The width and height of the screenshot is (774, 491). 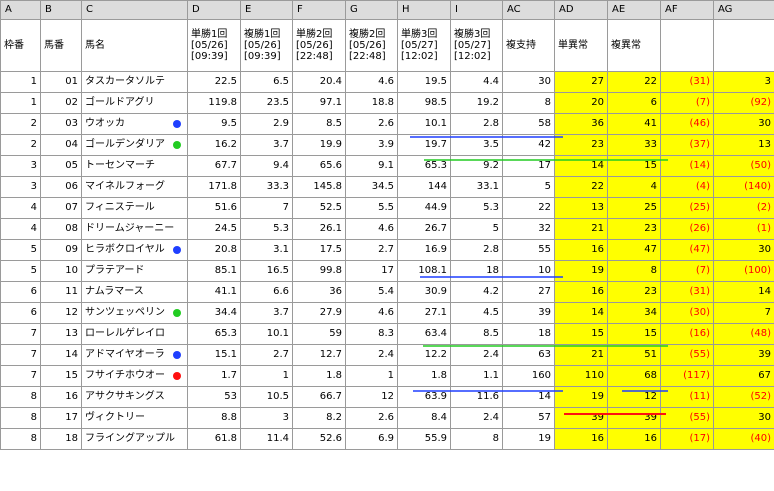 What do you see at coordinates (319, 208) in the screenshot?
I see `table-cell: 52.5` at bounding box center [319, 208].